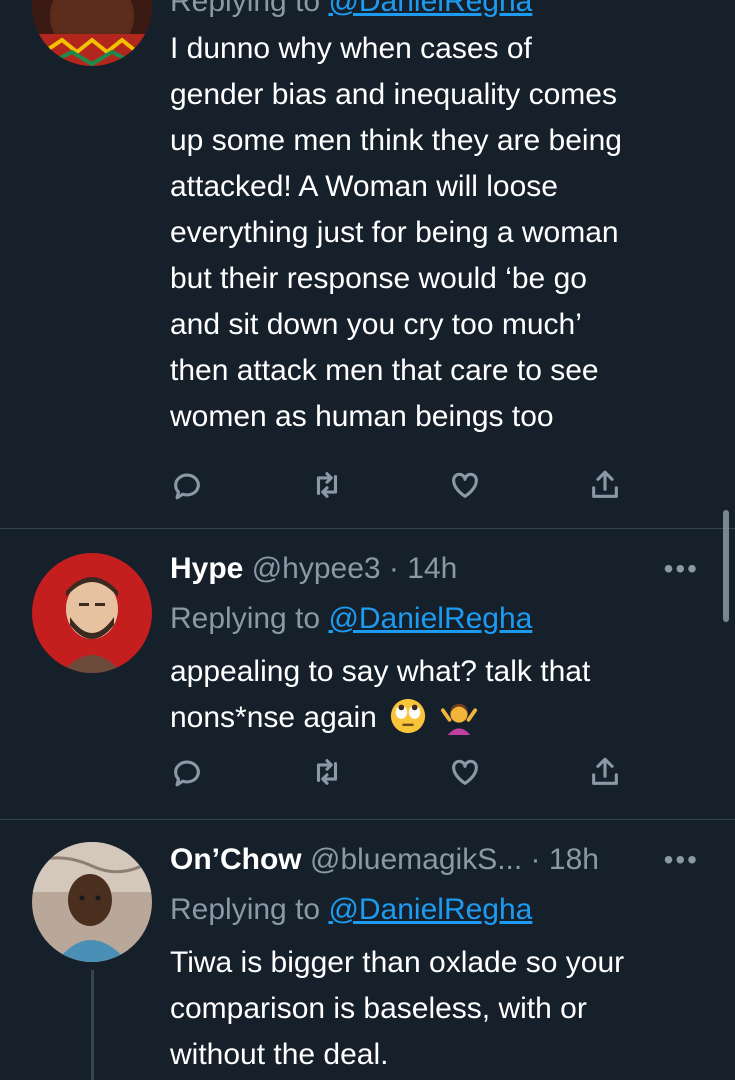  I want to click on tweet-text-line: Tiwa is bigger than oxlade so your, so click(397, 962).